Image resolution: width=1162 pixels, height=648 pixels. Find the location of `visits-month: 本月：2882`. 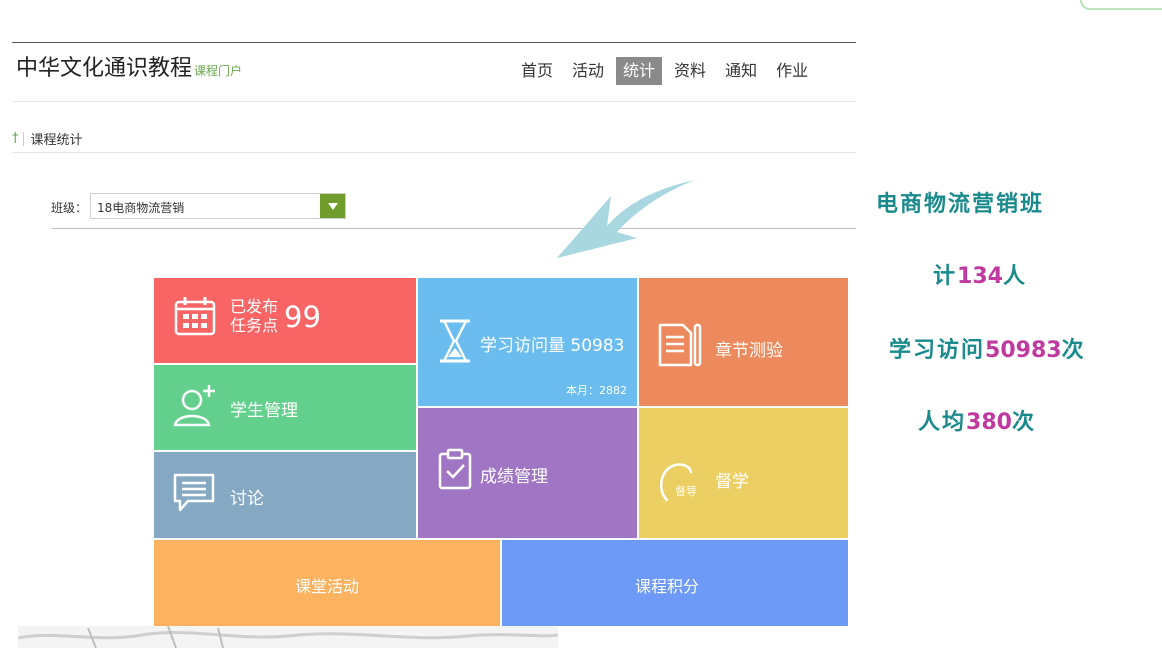

visits-month: 本月：2882 is located at coordinates (596, 390).